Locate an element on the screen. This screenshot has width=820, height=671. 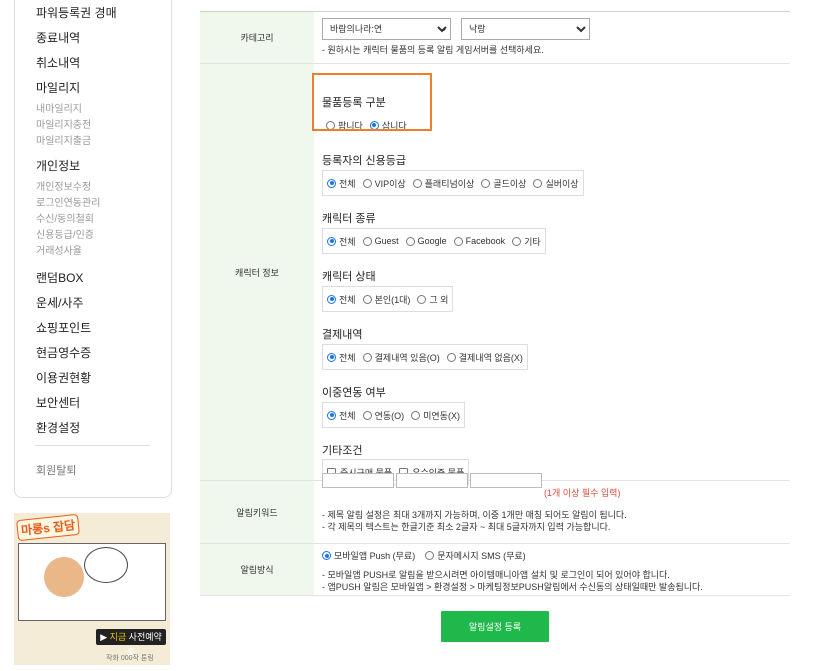
radio-type-facebook-dot is located at coordinates (458, 241).